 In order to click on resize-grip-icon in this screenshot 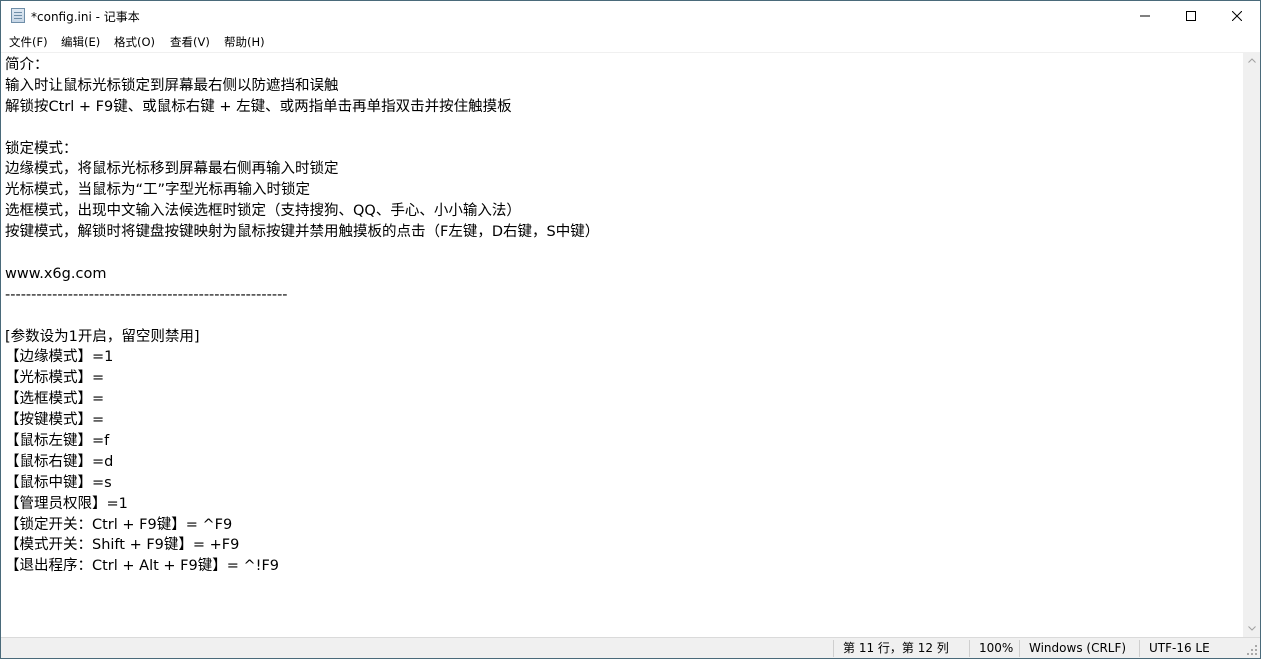, I will do `click(1252, 650)`.